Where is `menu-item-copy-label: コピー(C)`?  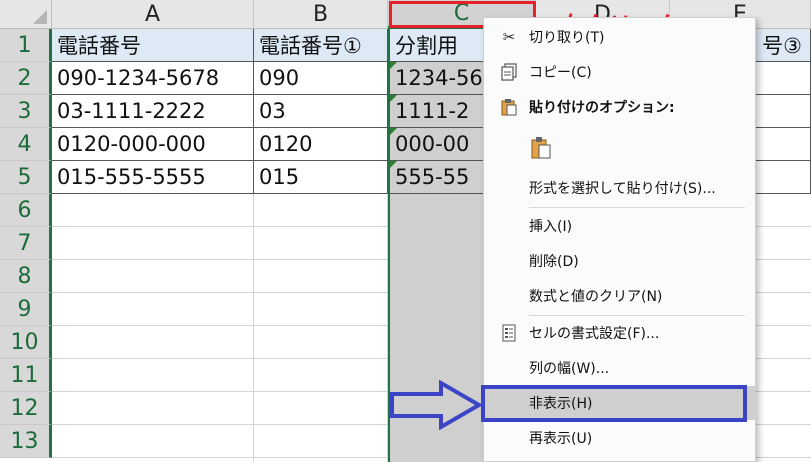
menu-item-copy-label: コピー(C) is located at coordinates (560, 73).